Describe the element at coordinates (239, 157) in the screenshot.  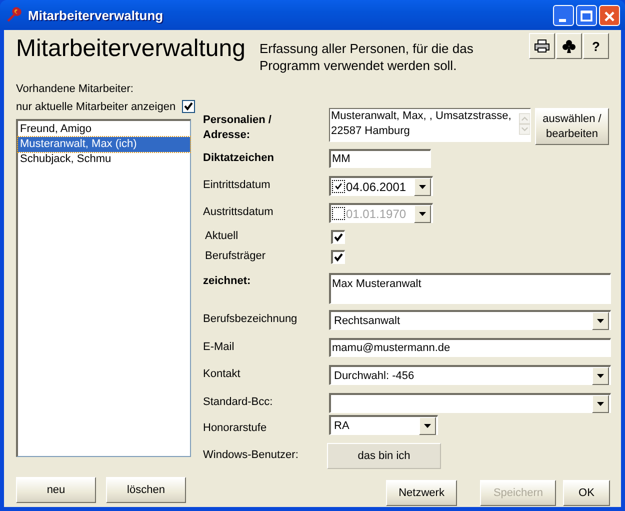
I see `field-label: Diktatzeichen` at that location.